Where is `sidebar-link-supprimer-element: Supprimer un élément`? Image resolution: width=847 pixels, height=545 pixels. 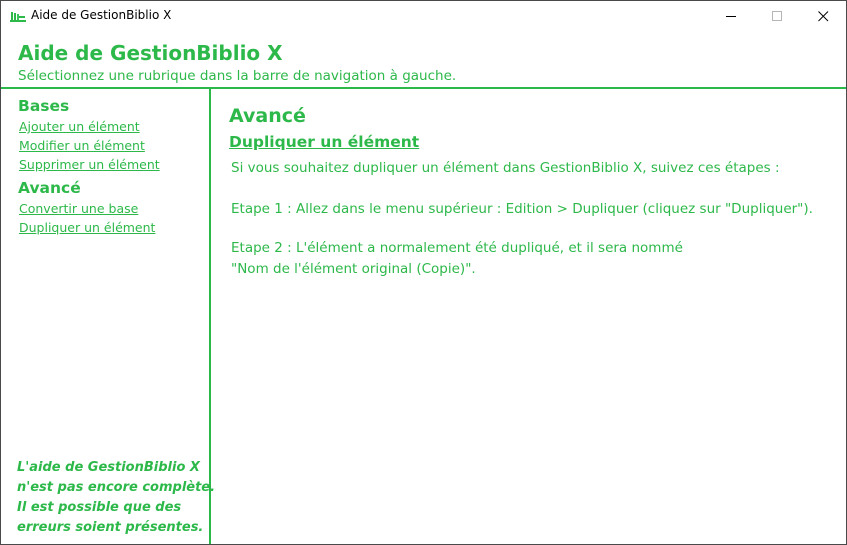 sidebar-link-supprimer-element: Supprimer un élément is located at coordinates (89, 164).